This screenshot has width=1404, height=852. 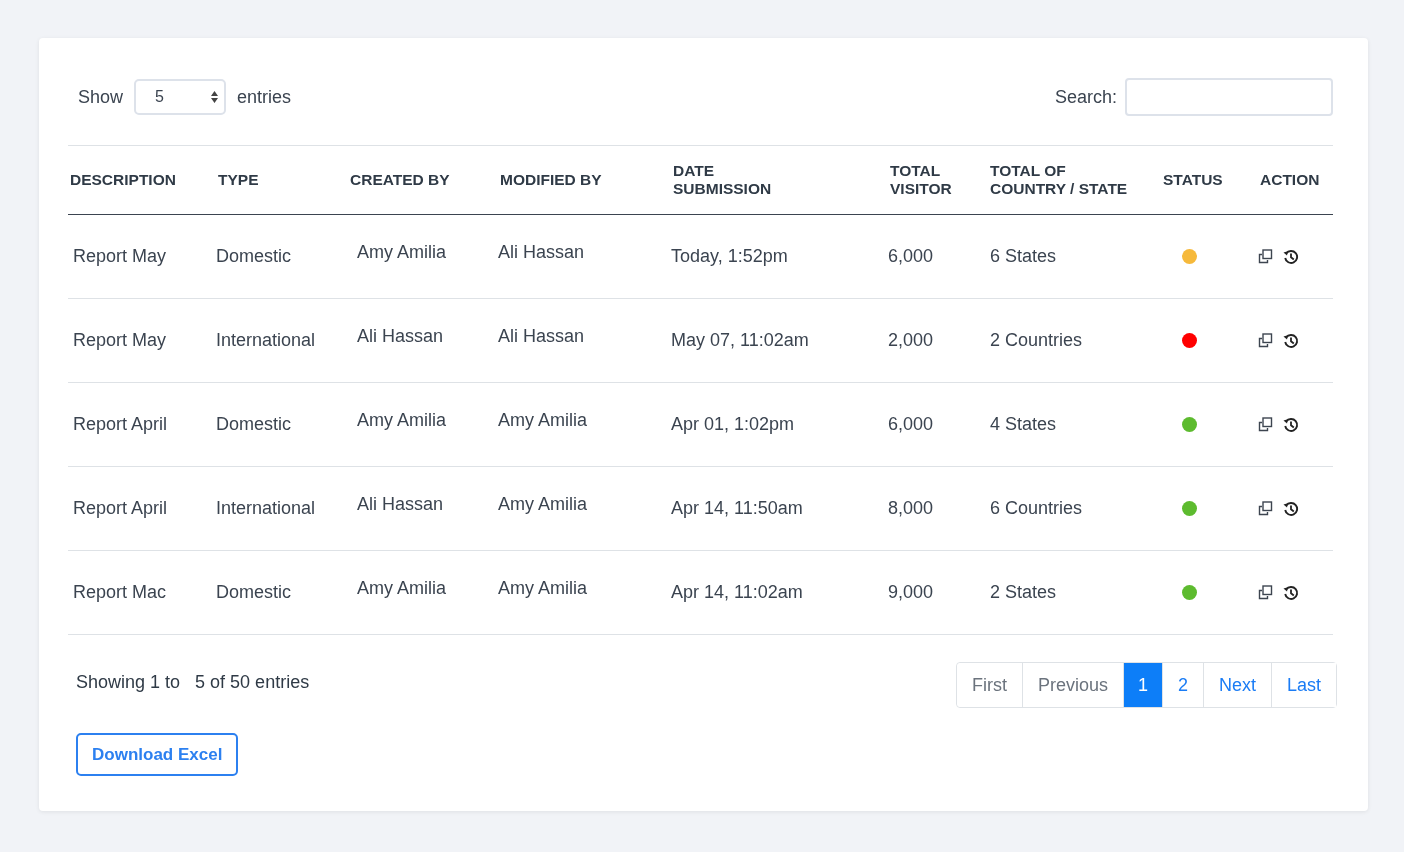 What do you see at coordinates (157, 754) in the screenshot?
I see `download-excel-button: Download Excel` at bounding box center [157, 754].